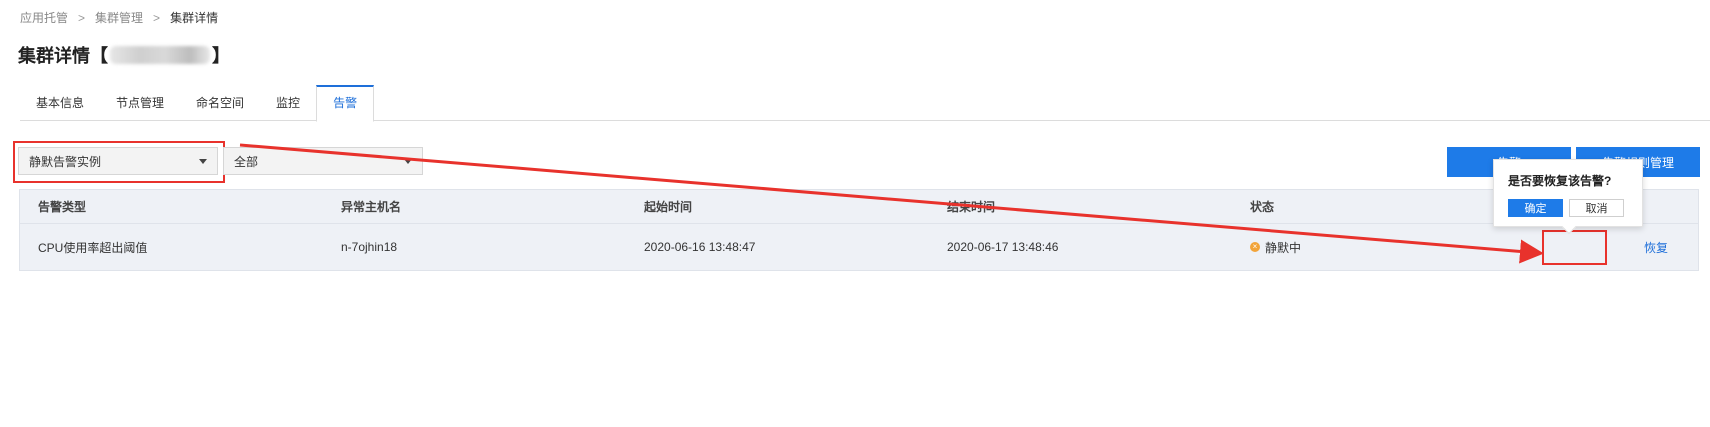  What do you see at coordinates (1596, 208) in the screenshot?
I see `cancel-button: 取消` at bounding box center [1596, 208].